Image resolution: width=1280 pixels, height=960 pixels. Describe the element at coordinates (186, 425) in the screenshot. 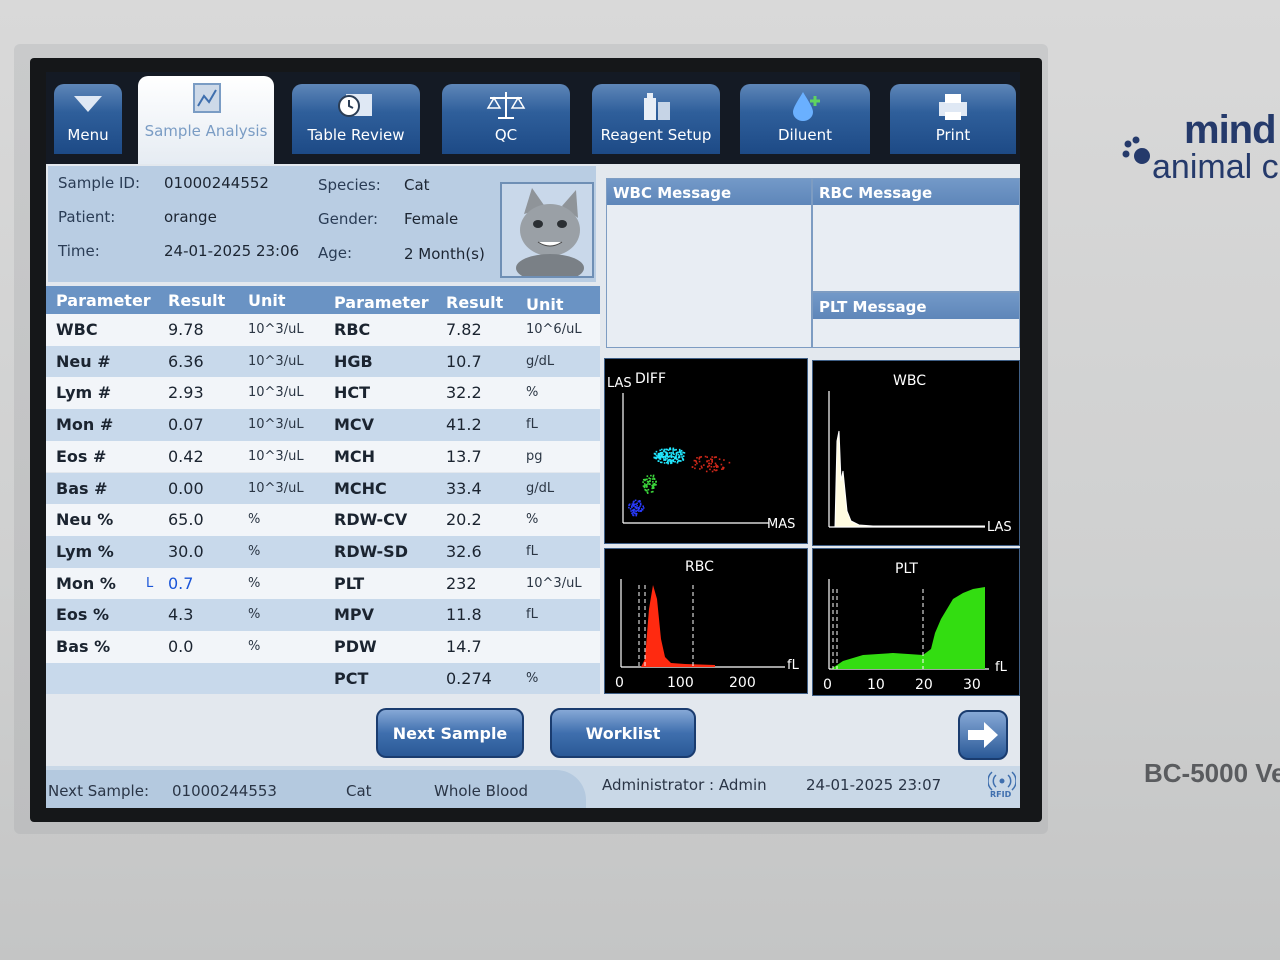

I see `result-value: 0.07` at that location.